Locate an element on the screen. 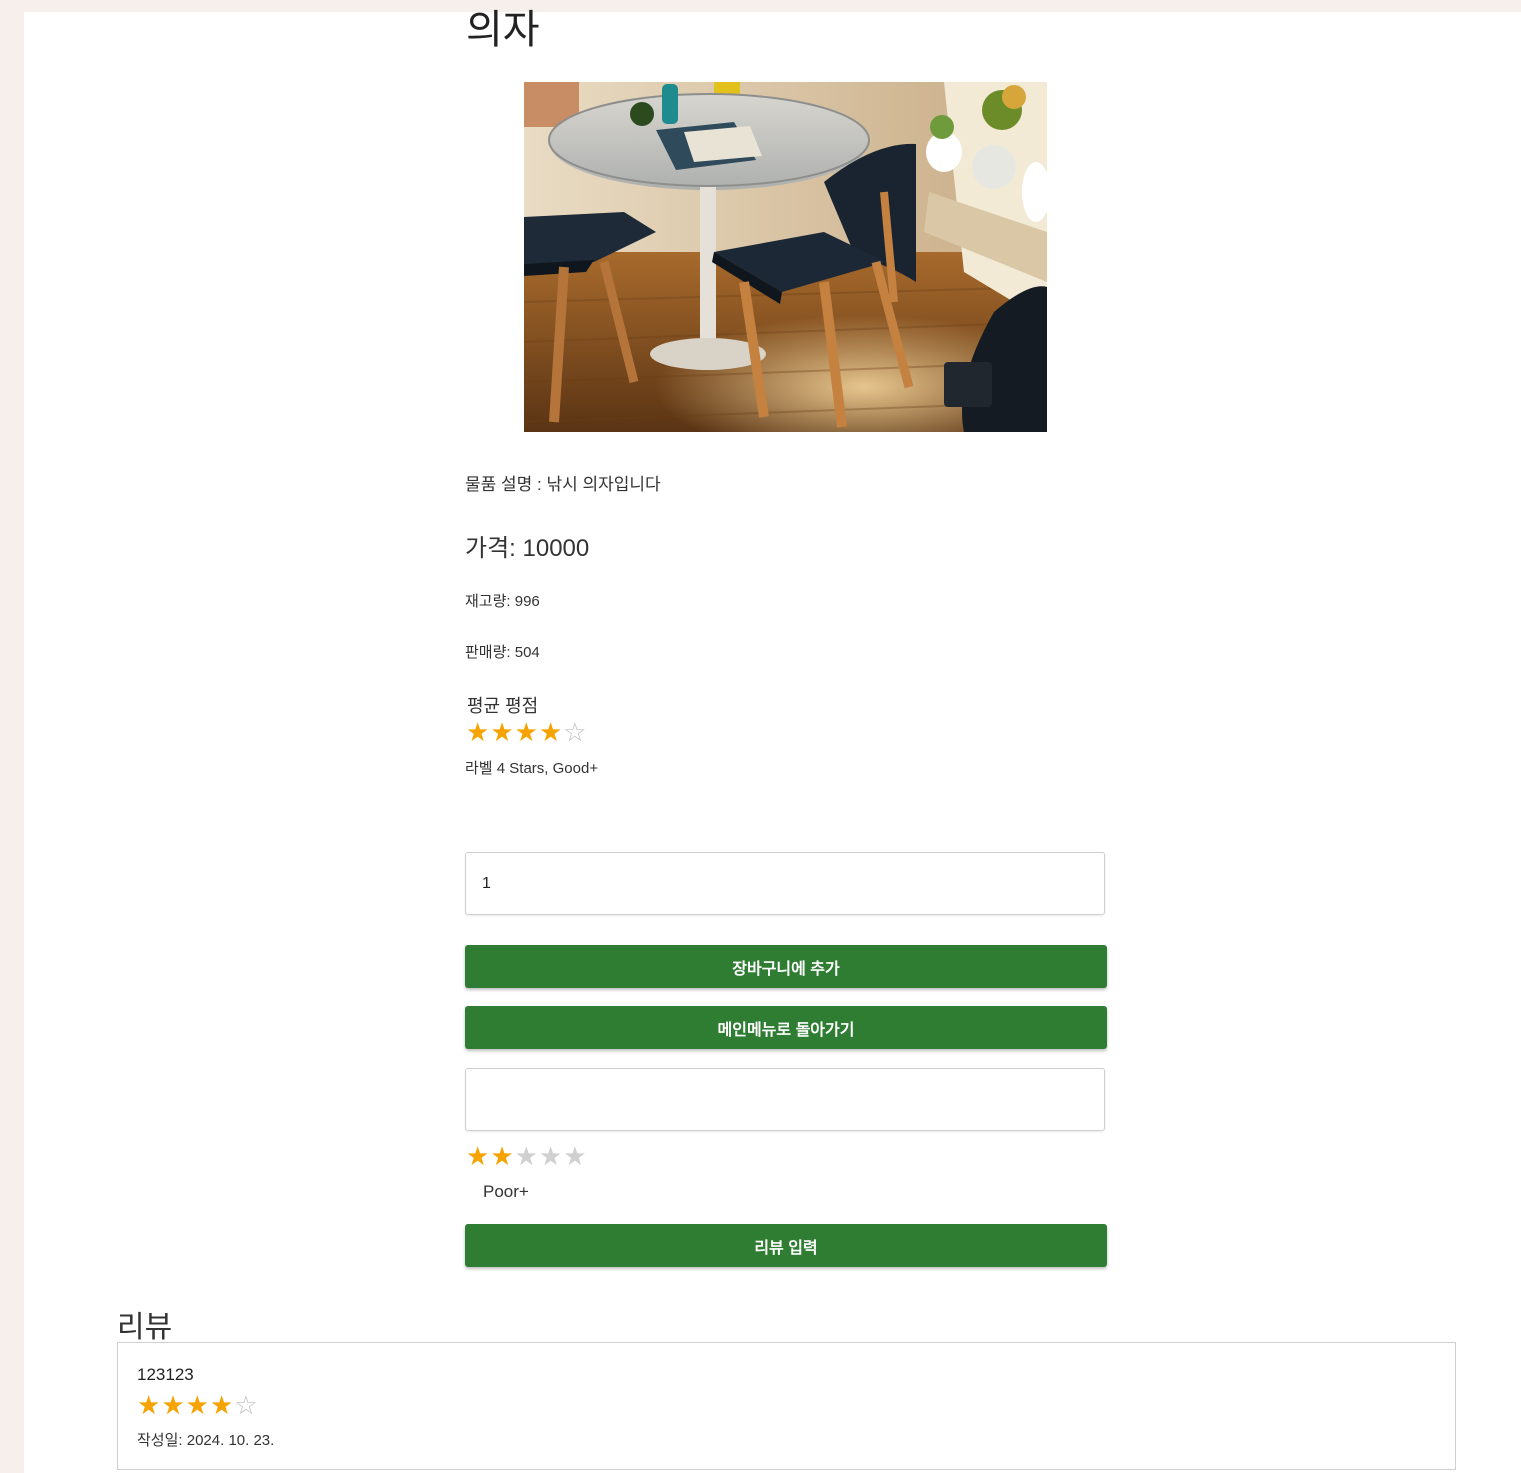 The width and height of the screenshot is (1521, 1473). product-price: 가격: 10000 is located at coordinates (527, 548).